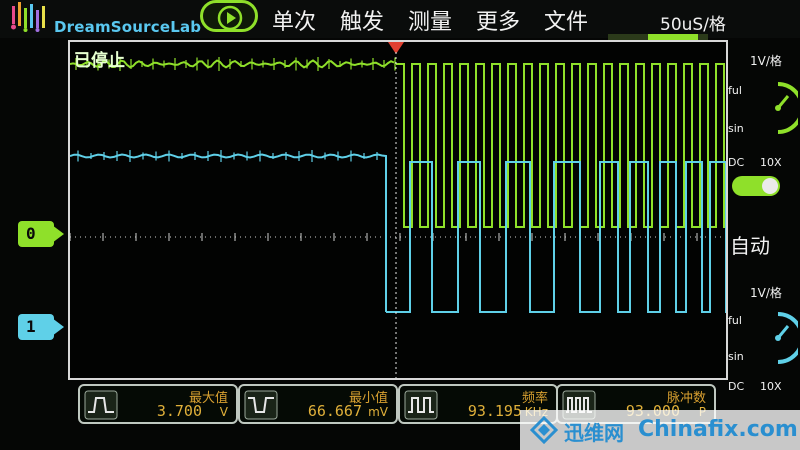 The image size is (800, 450). I want to click on measurement-max-value: 3.700, so click(179, 411).